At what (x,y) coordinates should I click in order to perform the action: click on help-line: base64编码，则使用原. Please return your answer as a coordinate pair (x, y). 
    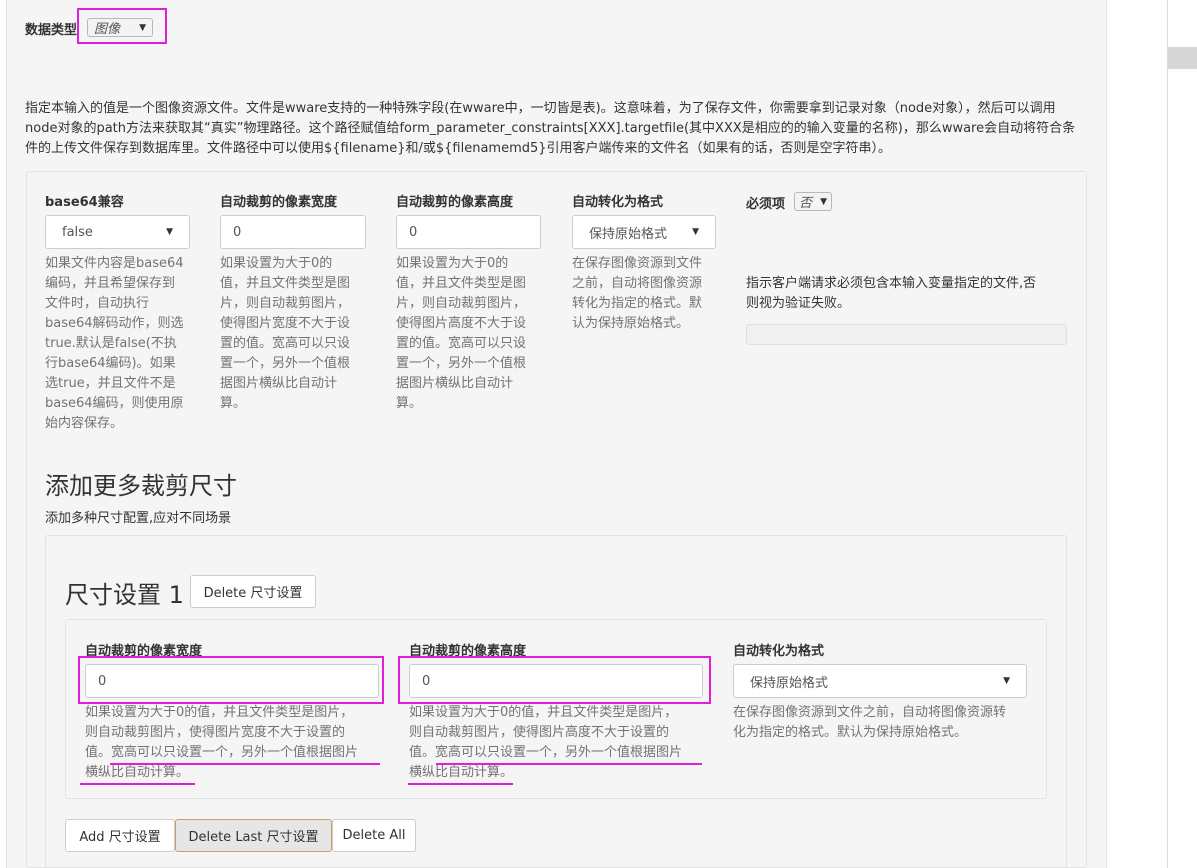
    Looking at the image, I should click on (114, 403).